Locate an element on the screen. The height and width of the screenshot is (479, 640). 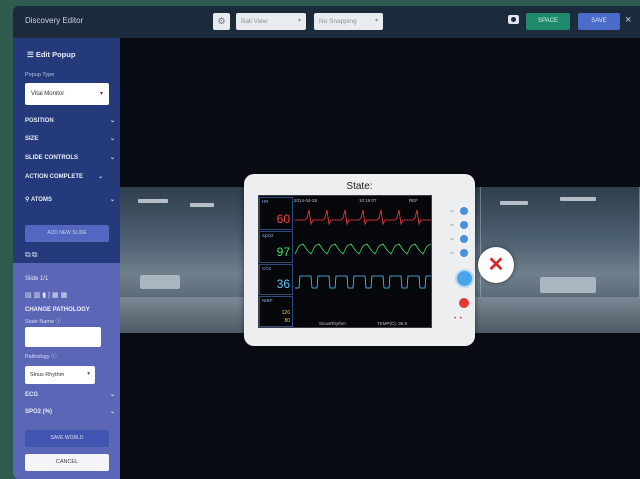
sidebar-title: Edit Popup is located at coordinates (55, 54).